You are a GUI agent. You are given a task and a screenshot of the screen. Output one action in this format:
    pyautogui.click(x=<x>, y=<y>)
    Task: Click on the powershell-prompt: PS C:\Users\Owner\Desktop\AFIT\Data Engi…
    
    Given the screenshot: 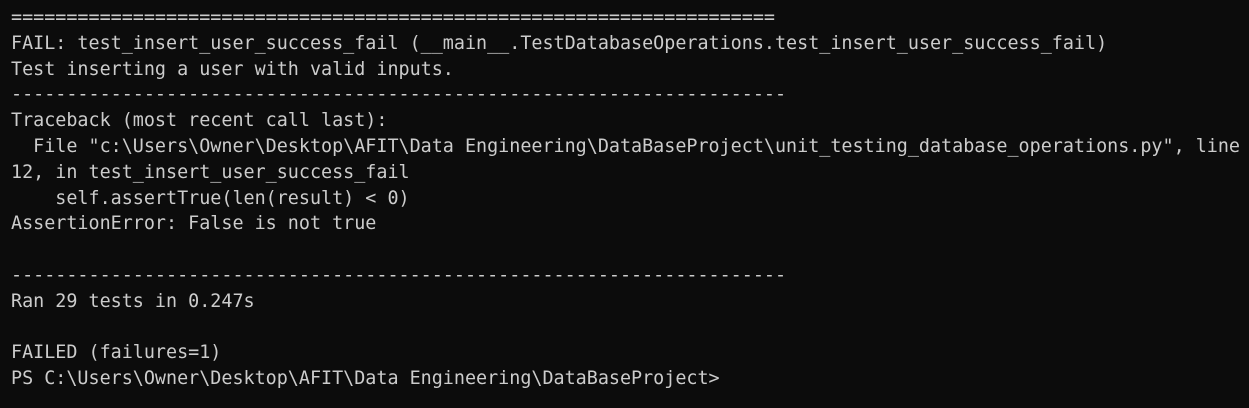 What is the action you would take?
    pyautogui.click(x=630, y=379)
    